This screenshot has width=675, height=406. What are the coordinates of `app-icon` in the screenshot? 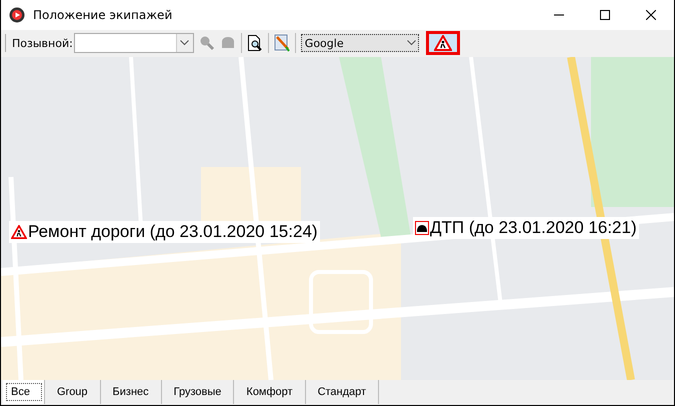 It's located at (17, 15).